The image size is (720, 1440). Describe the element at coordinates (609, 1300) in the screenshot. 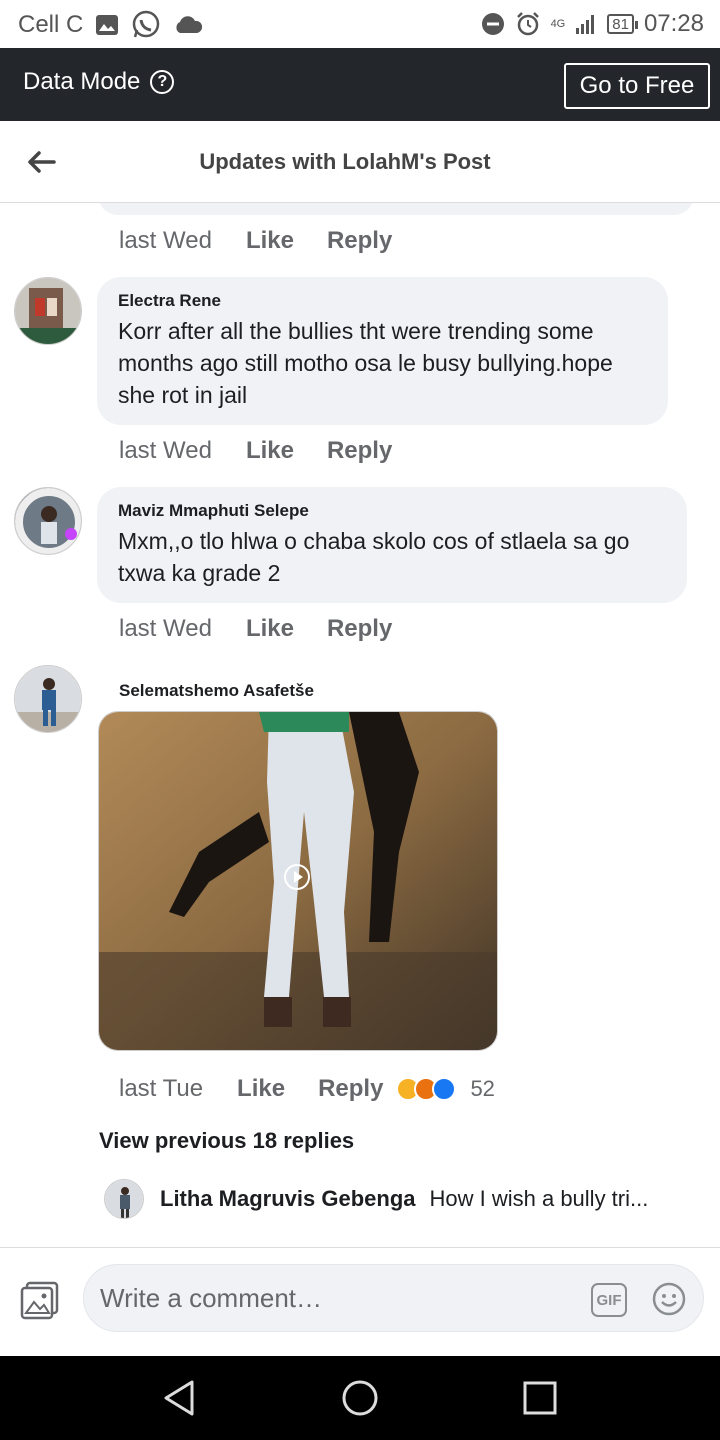

I see `gif-icon: GIF` at that location.